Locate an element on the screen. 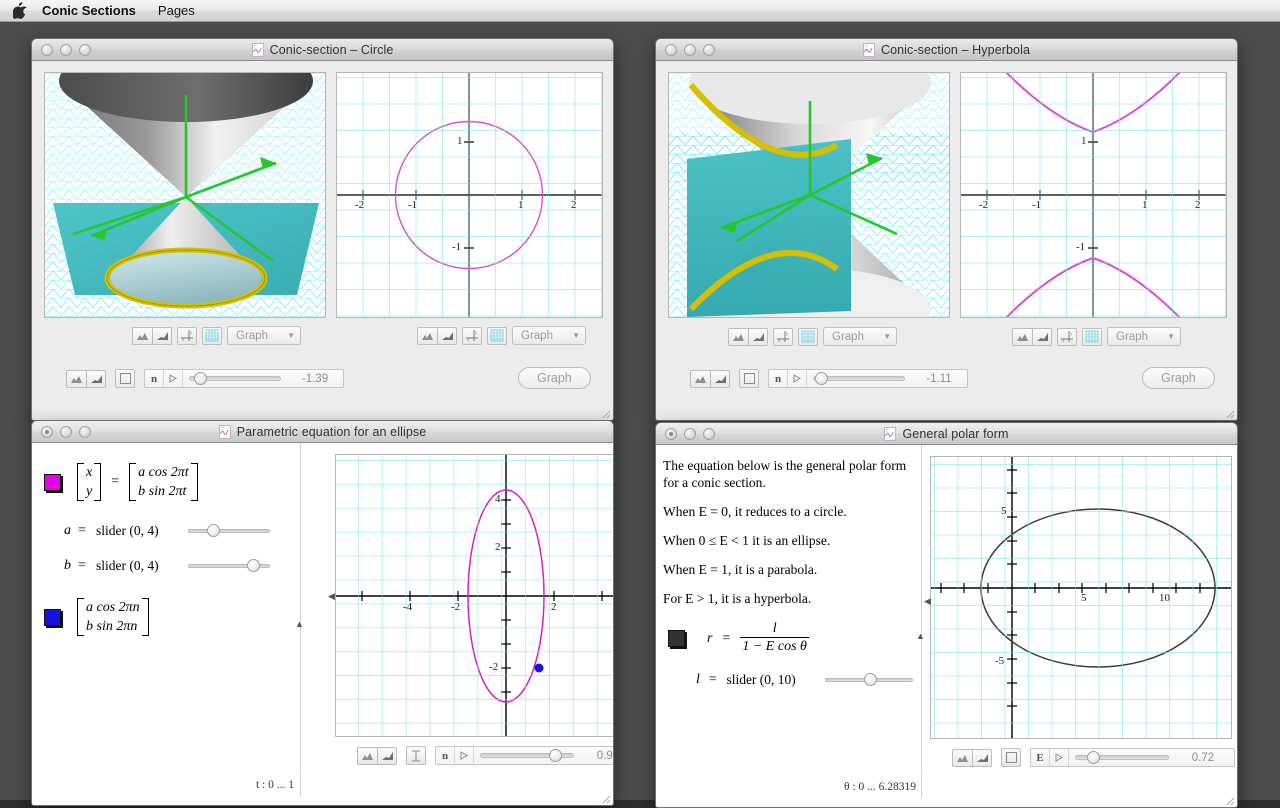 The height and width of the screenshot is (808, 1280). slider-row-a: a = slider (0, 4) is located at coordinates (170, 531).